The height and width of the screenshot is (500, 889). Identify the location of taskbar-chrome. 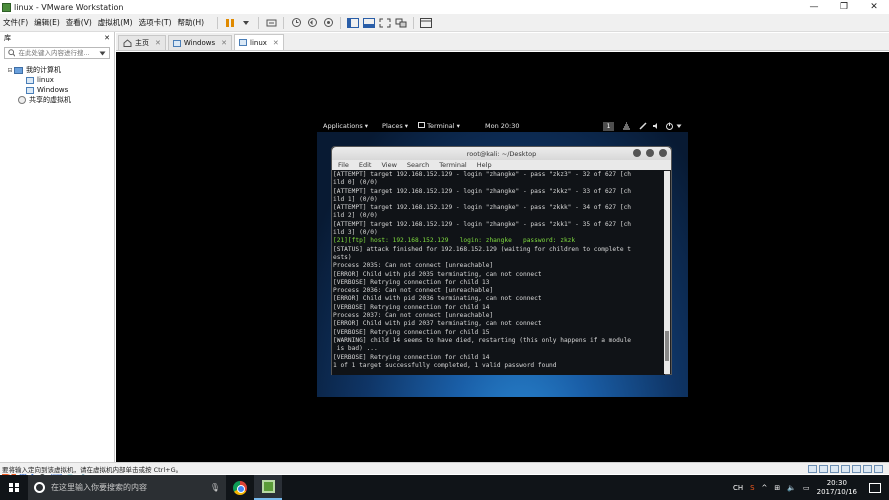
(240, 487).